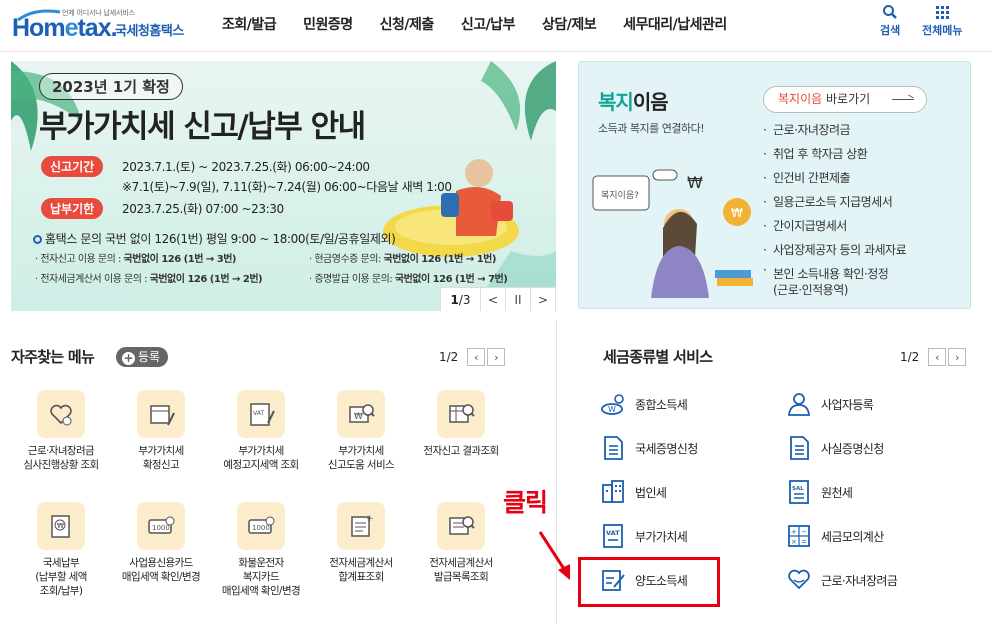 Image resolution: width=992 pixels, height=623 pixels. I want to click on building-icon, so click(613, 492).